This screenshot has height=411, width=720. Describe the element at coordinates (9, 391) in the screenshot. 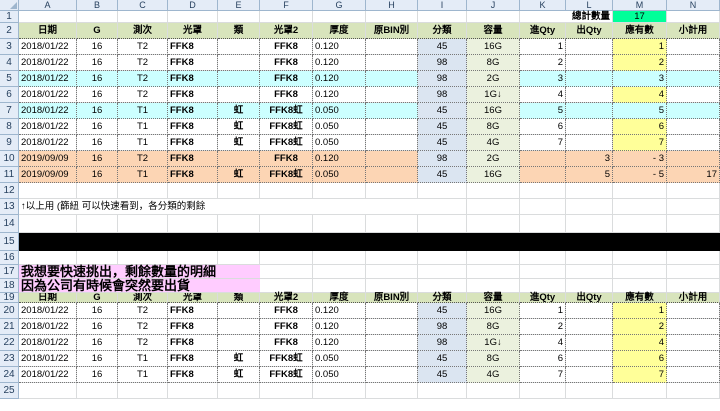

I see `row-header-25: 25` at that location.